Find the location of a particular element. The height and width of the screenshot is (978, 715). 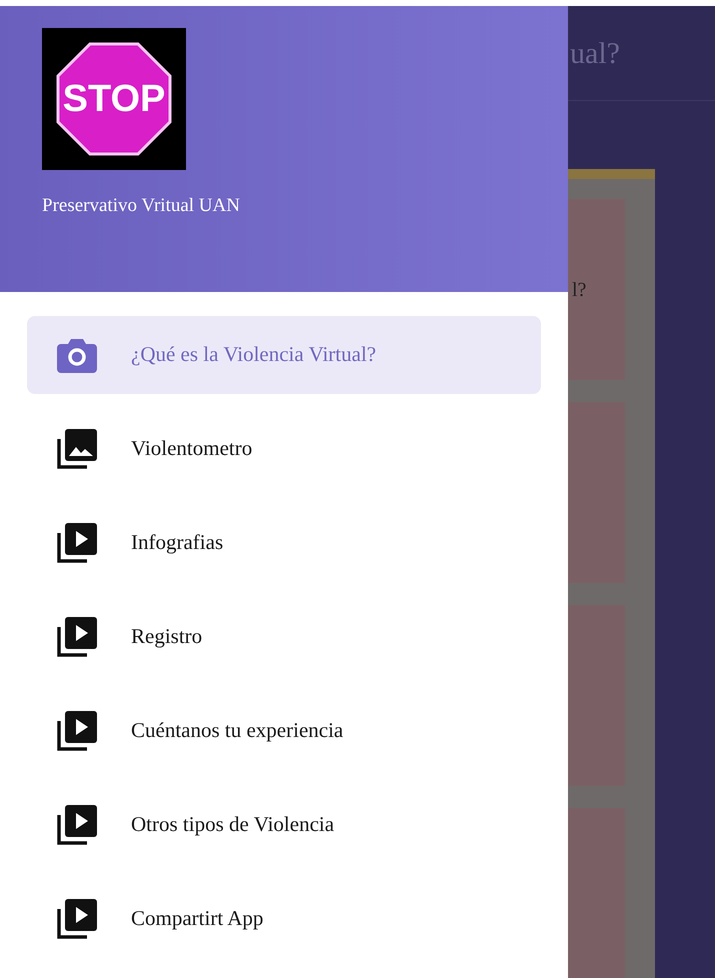

card-text: l? is located at coordinates (579, 290).